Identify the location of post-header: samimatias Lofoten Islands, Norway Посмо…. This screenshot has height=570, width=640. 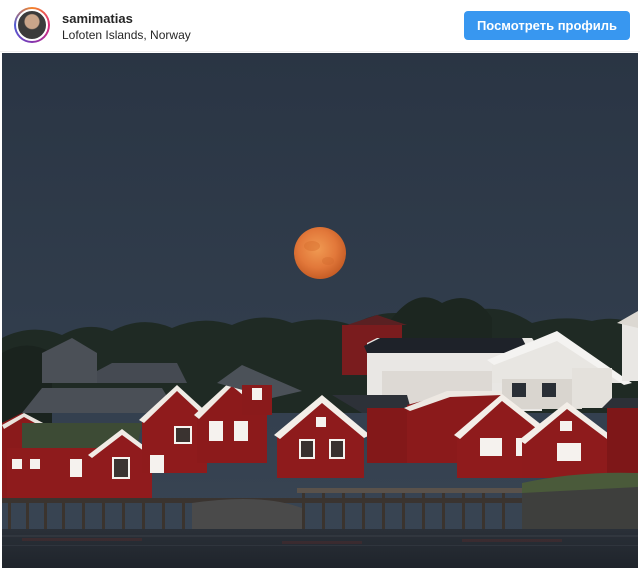
(320, 26).